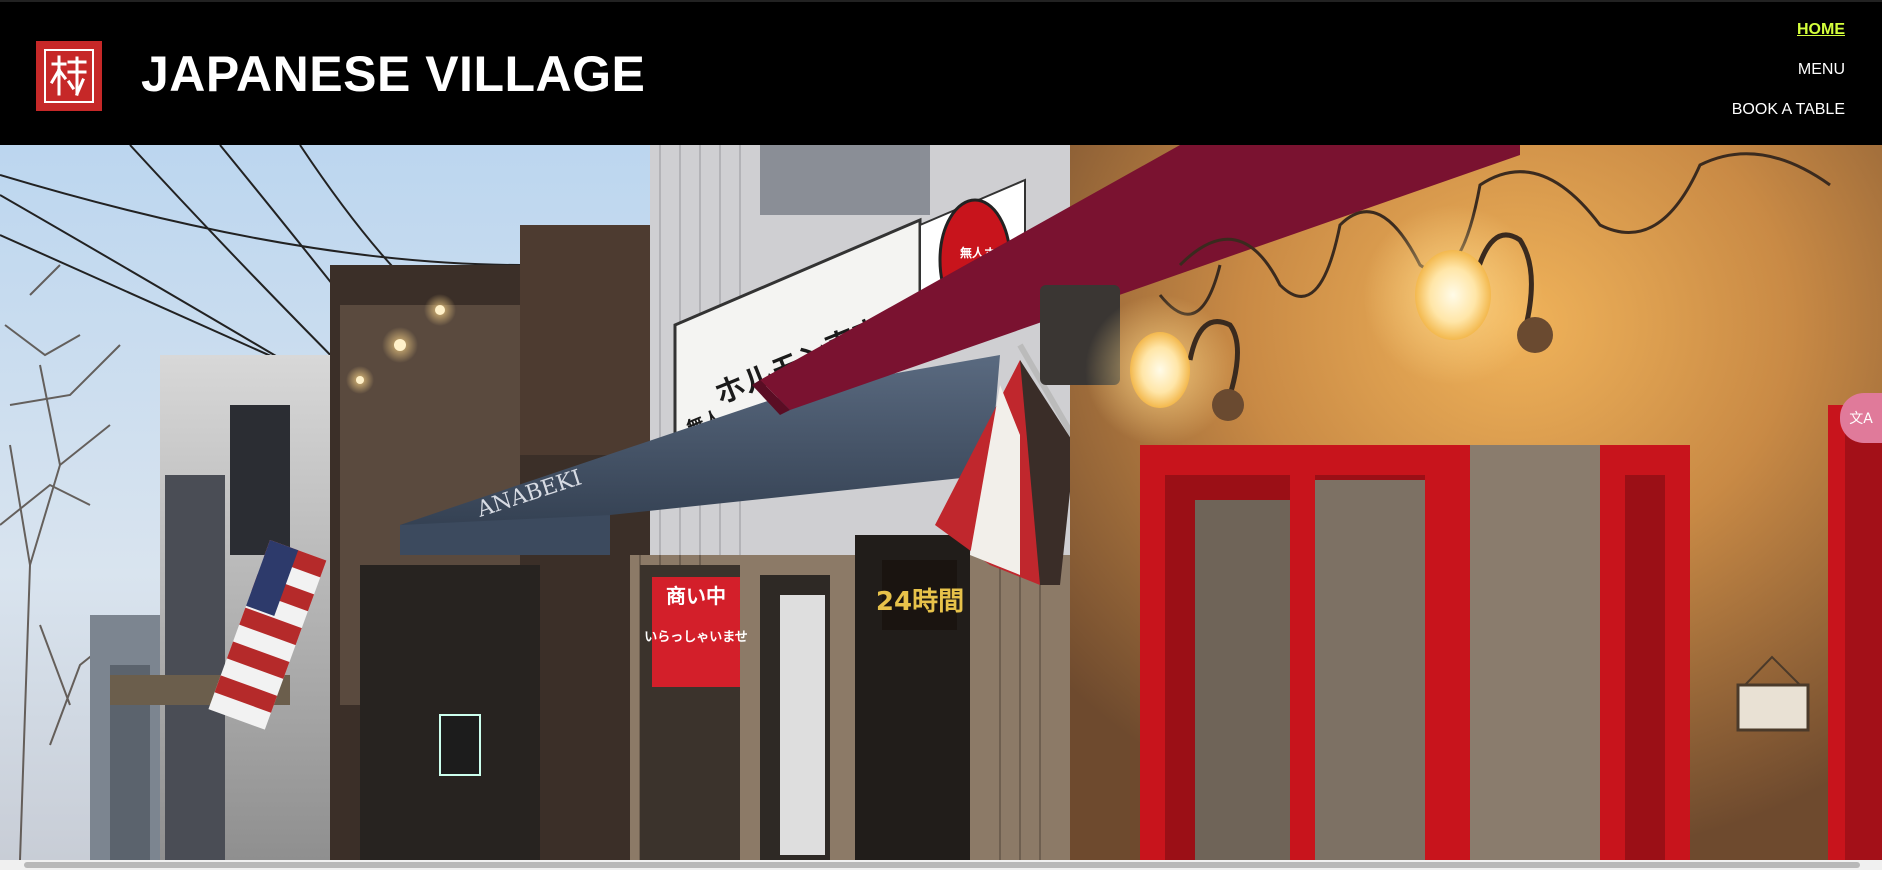 The height and width of the screenshot is (870, 1882). Describe the element at coordinates (1821, 70) in the screenshot. I see `nav-menu: MENU` at that location.